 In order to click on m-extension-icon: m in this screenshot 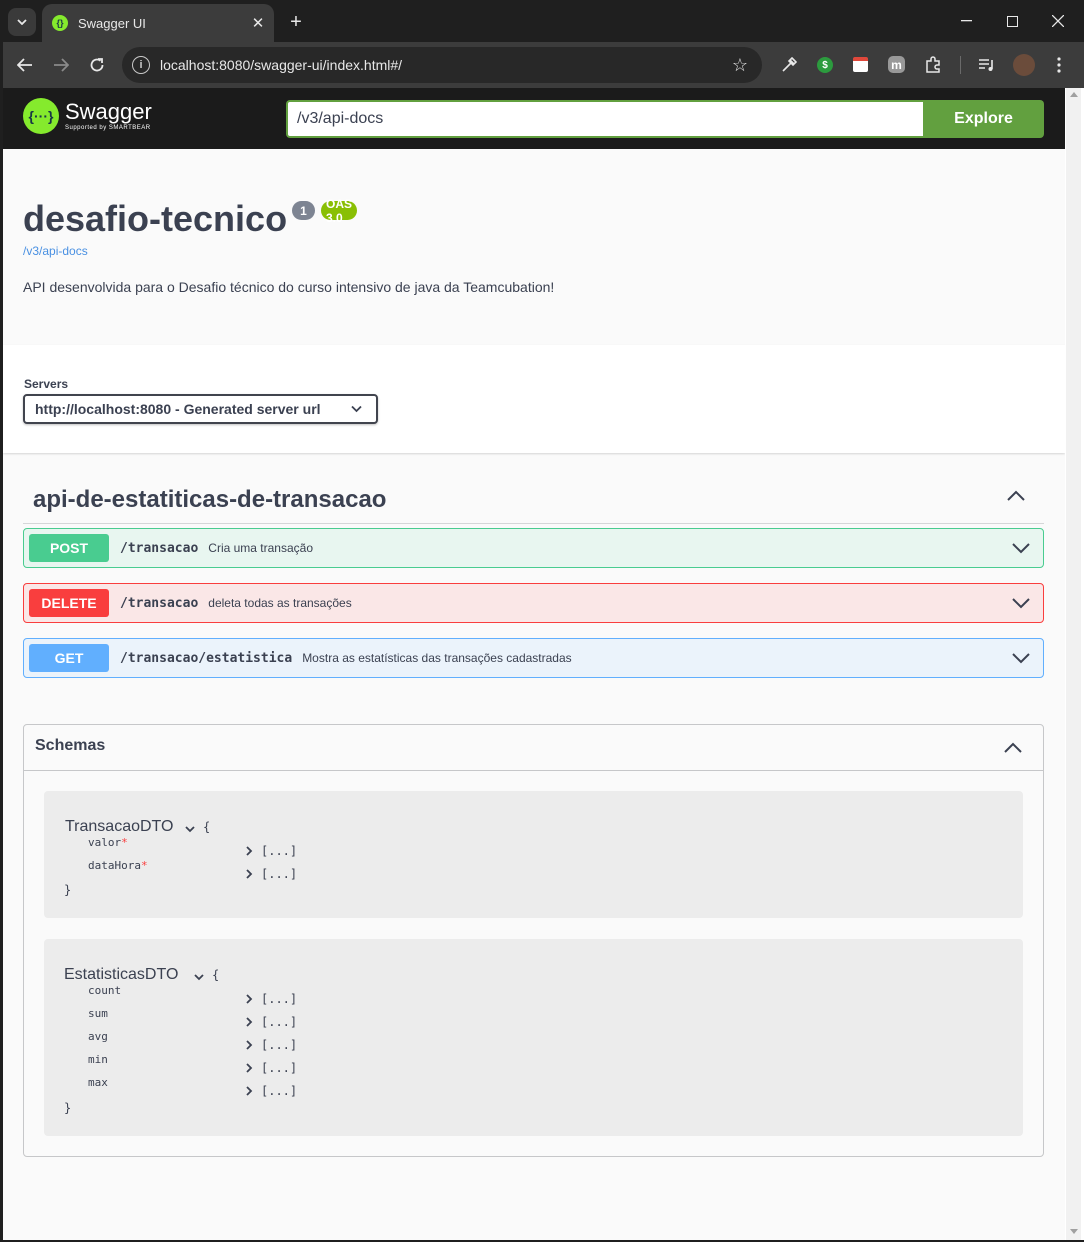, I will do `click(896, 64)`.